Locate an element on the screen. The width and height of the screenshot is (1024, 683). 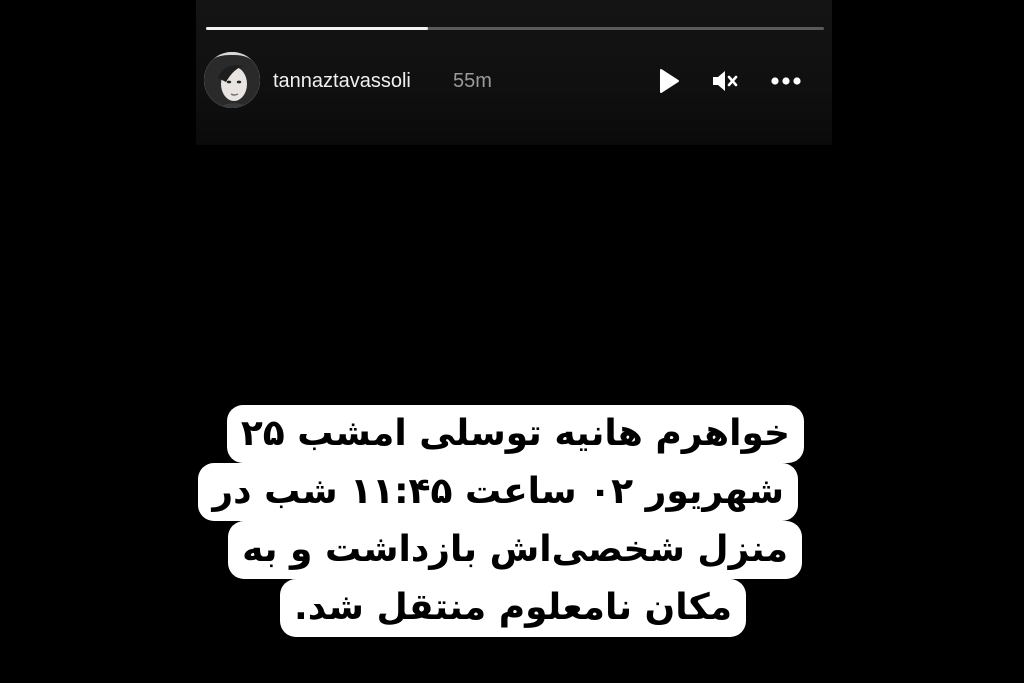
mute-button is located at coordinates (724, 81).